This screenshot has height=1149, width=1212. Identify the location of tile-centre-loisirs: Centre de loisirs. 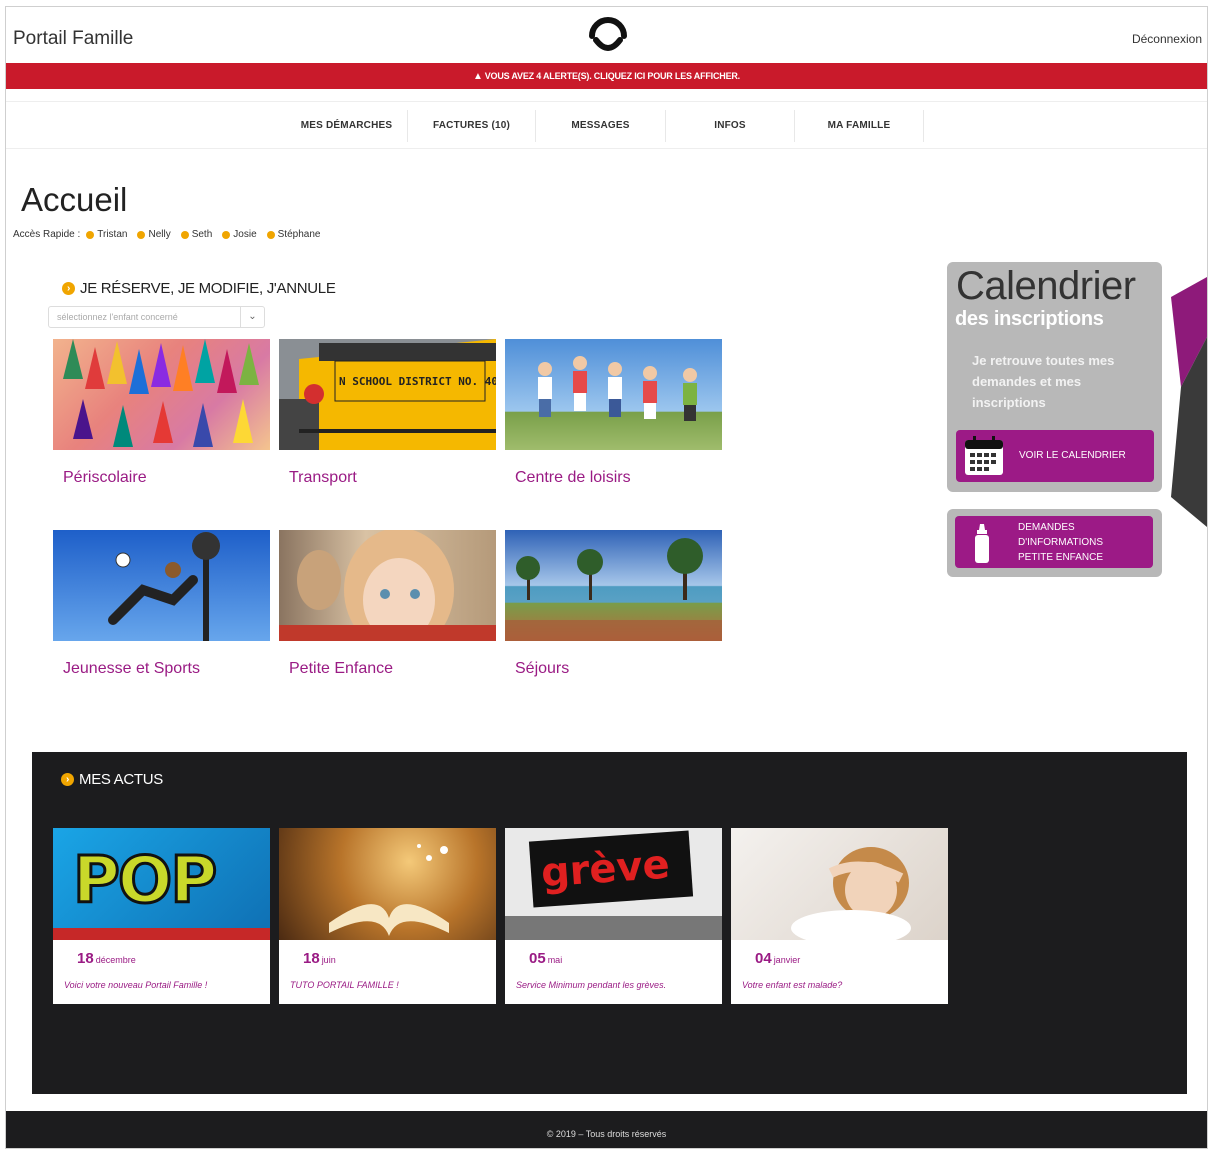
(613, 413).